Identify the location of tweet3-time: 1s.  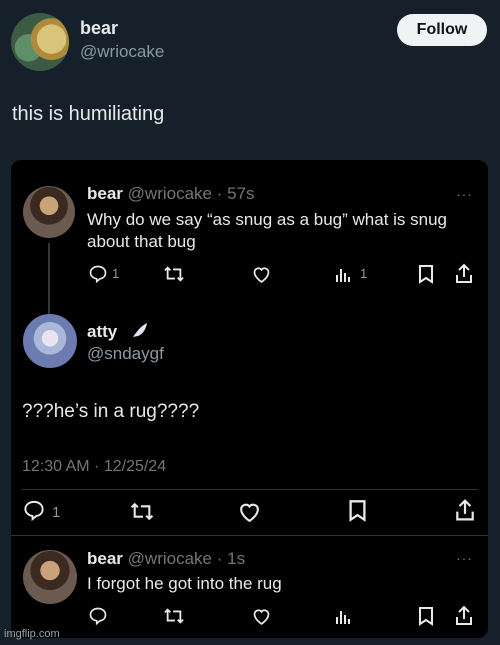
(236, 558).